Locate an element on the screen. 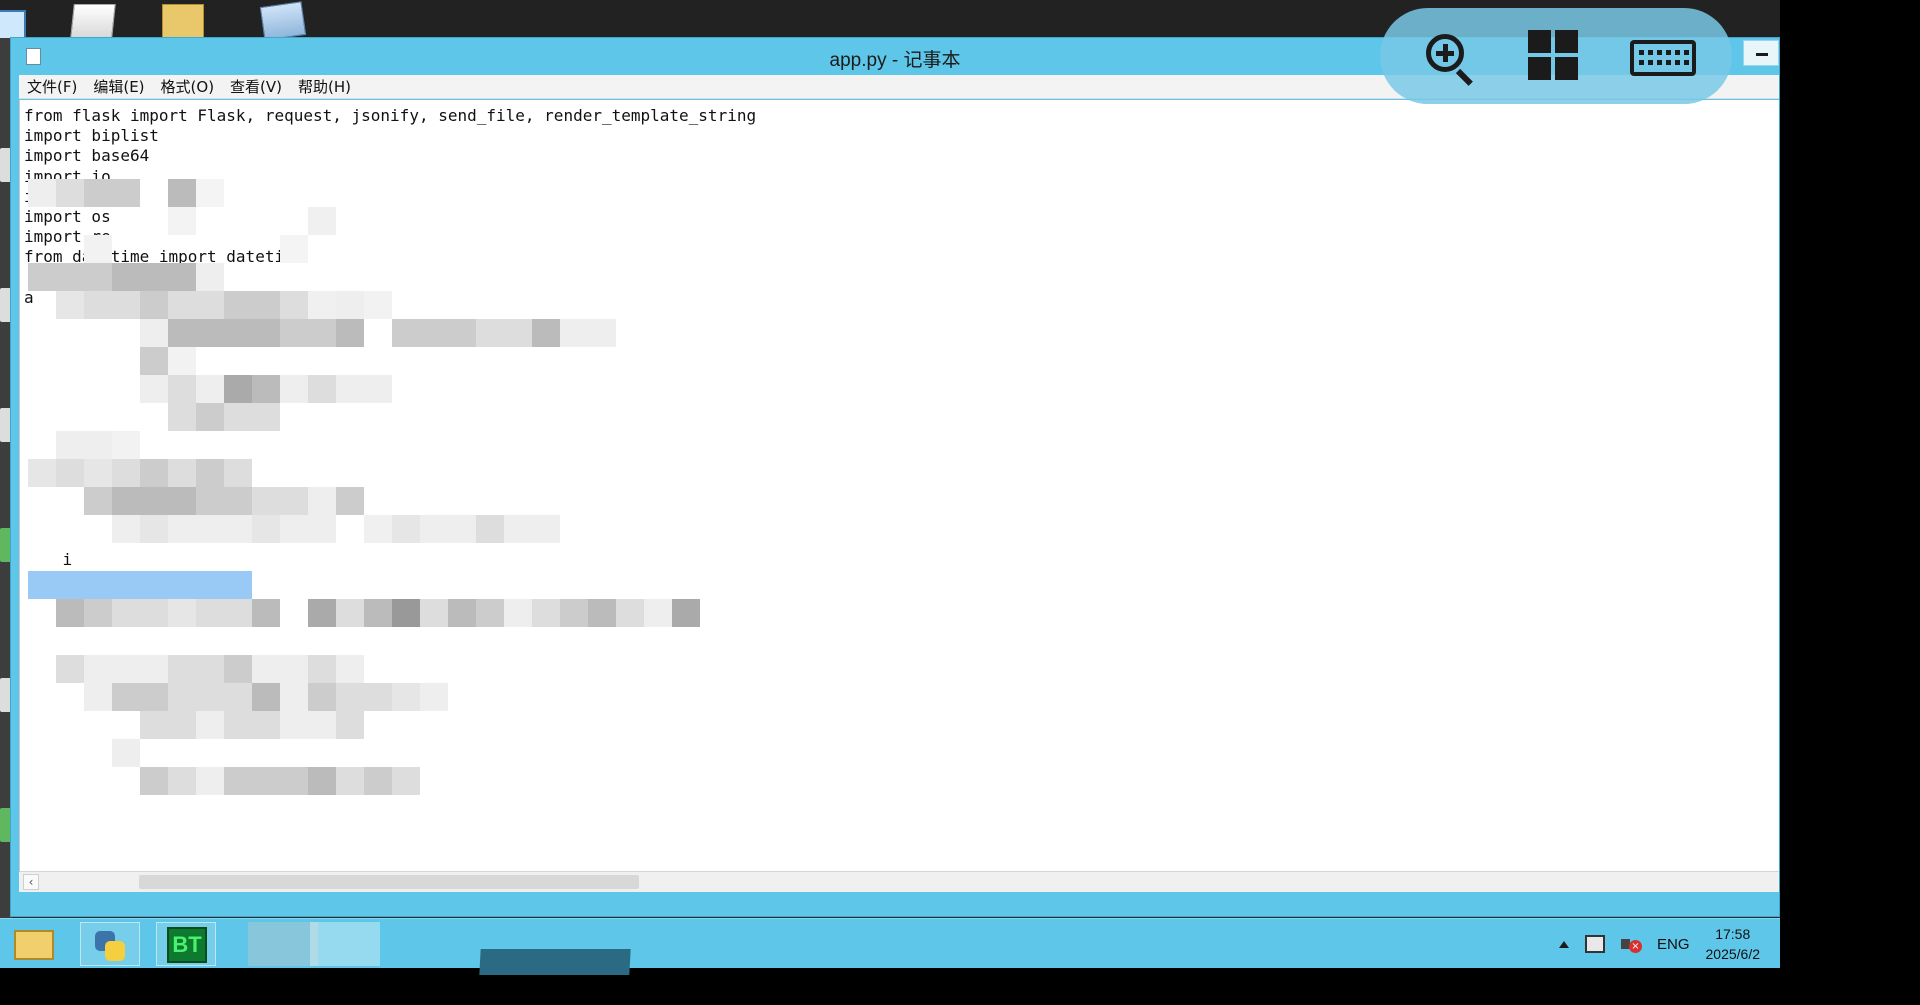  file-explorer-button is located at coordinates (38, 944).